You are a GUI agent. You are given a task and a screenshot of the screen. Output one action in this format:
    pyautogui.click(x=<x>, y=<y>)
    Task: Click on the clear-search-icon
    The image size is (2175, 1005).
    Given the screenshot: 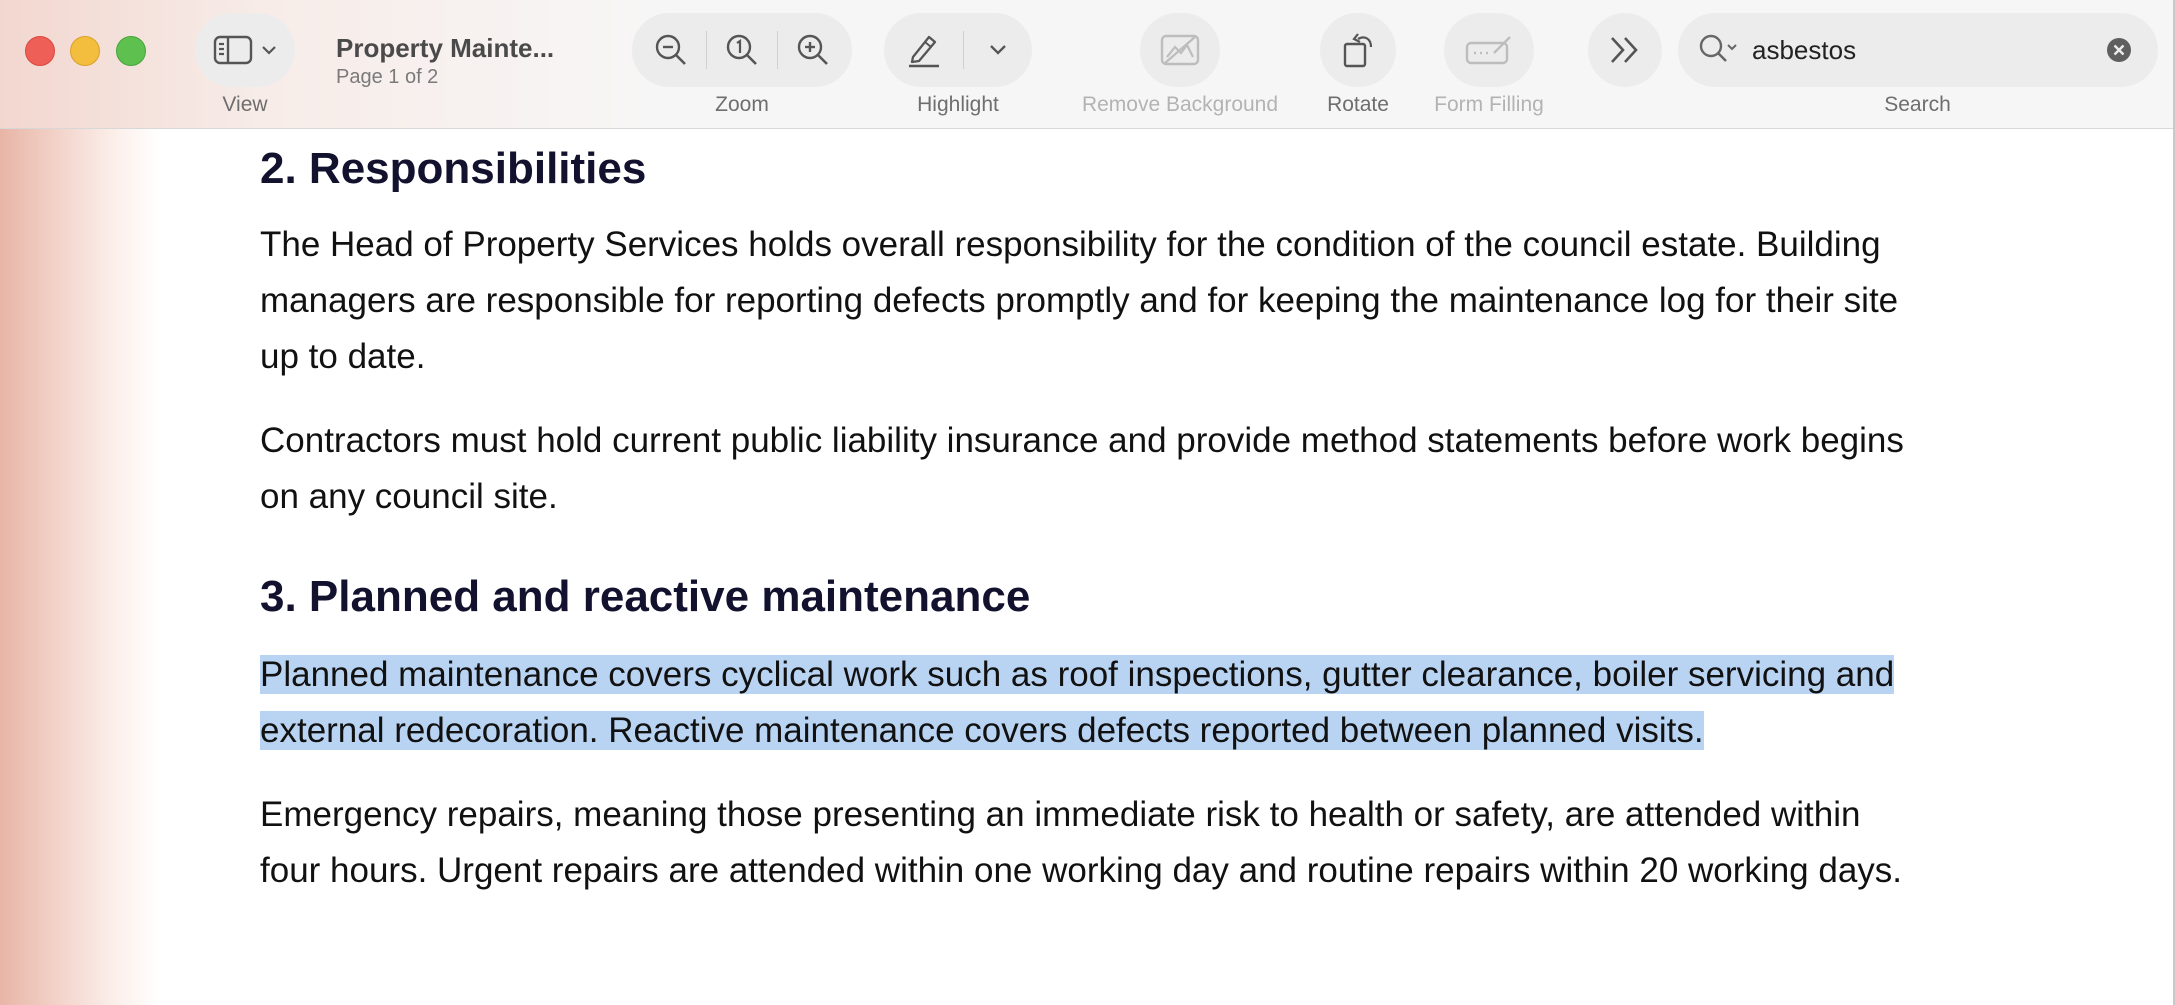 What is the action you would take?
    pyautogui.click(x=2119, y=50)
    